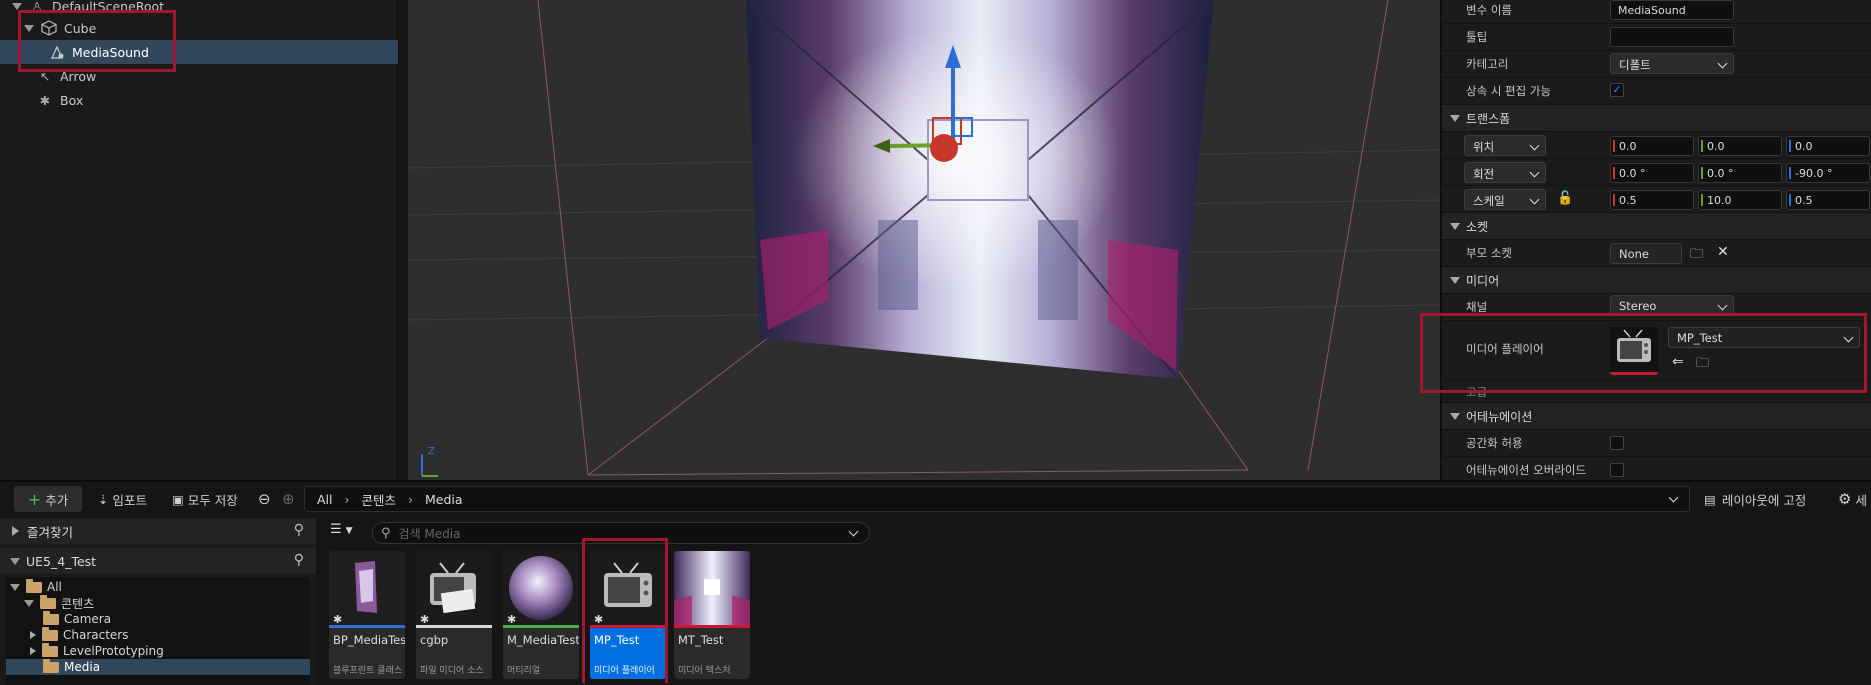 This screenshot has width=1871, height=685. What do you see at coordinates (45, 100) in the screenshot?
I see `box-collision-icon: ✱` at bounding box center [45, 100].